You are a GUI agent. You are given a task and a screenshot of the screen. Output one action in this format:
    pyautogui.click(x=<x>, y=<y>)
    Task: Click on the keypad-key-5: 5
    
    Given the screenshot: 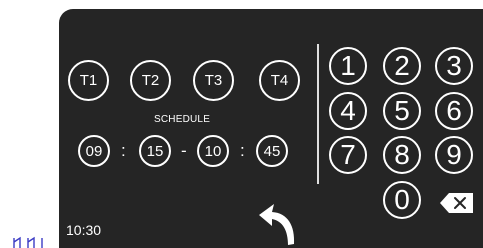 What is the action you would take?
    pyautogui.click(x=402, y=111)
    